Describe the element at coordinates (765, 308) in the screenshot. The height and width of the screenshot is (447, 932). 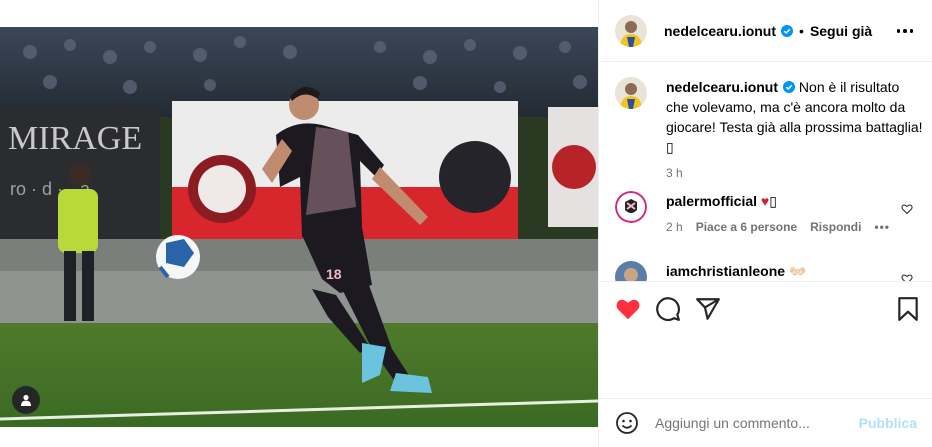
I see `post-actions` at that location.